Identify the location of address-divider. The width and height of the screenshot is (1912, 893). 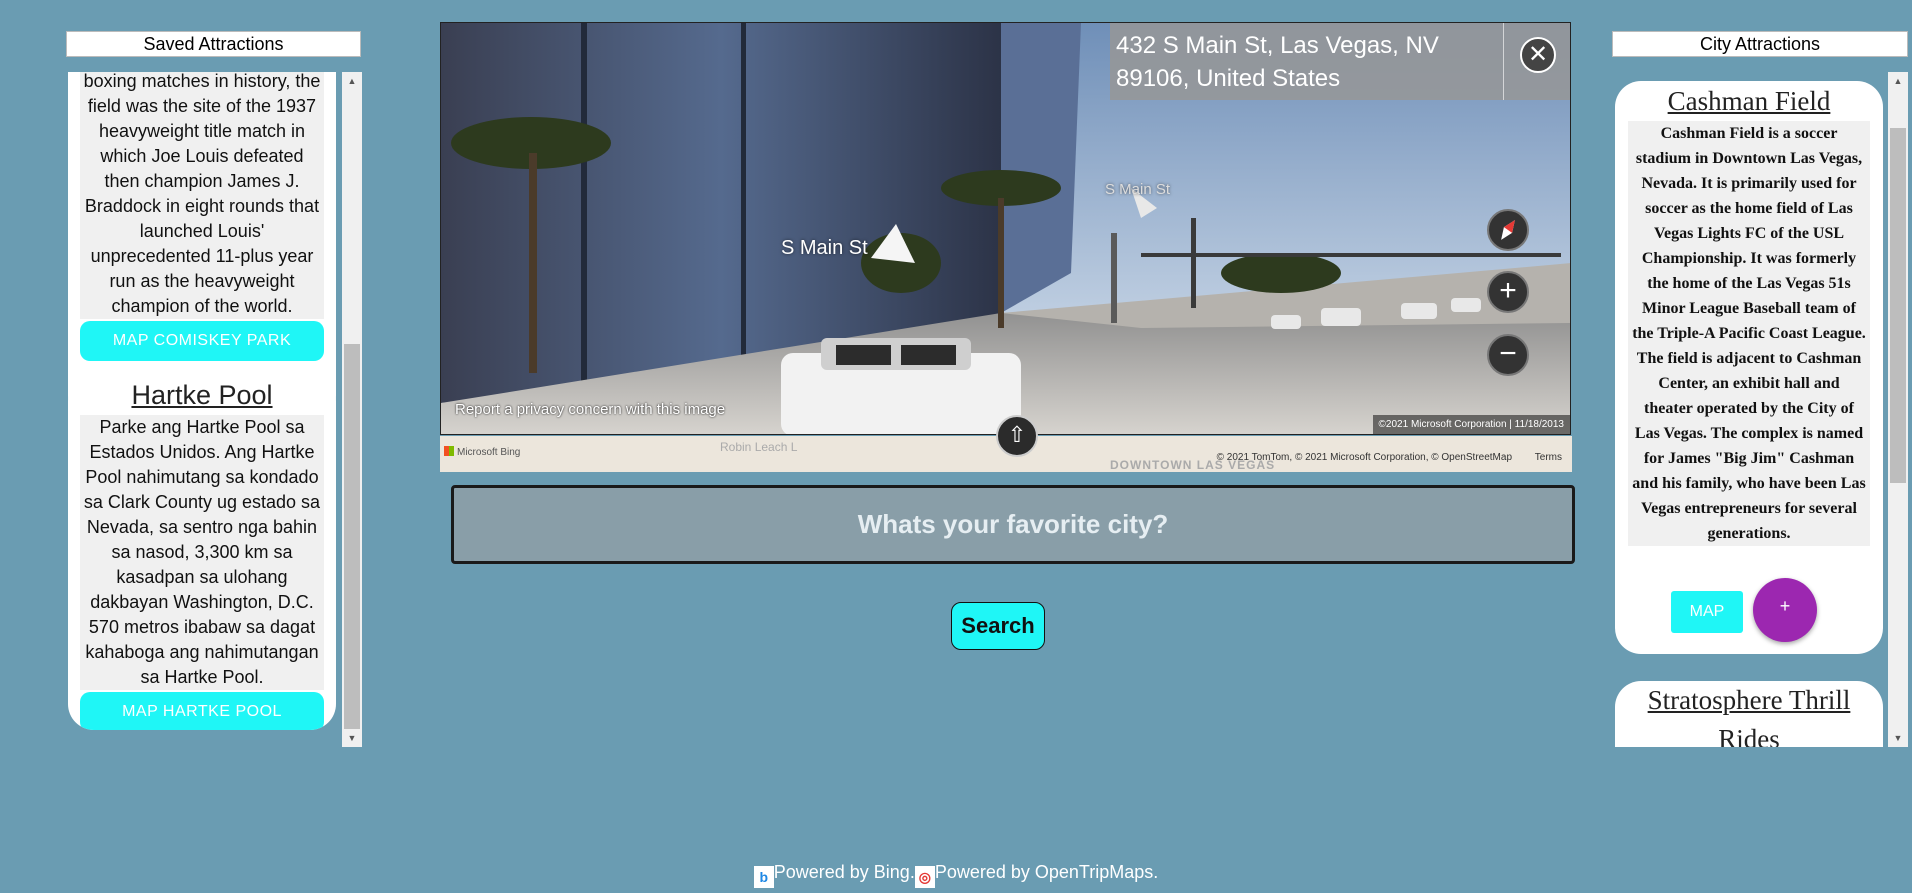
(1503, 61).